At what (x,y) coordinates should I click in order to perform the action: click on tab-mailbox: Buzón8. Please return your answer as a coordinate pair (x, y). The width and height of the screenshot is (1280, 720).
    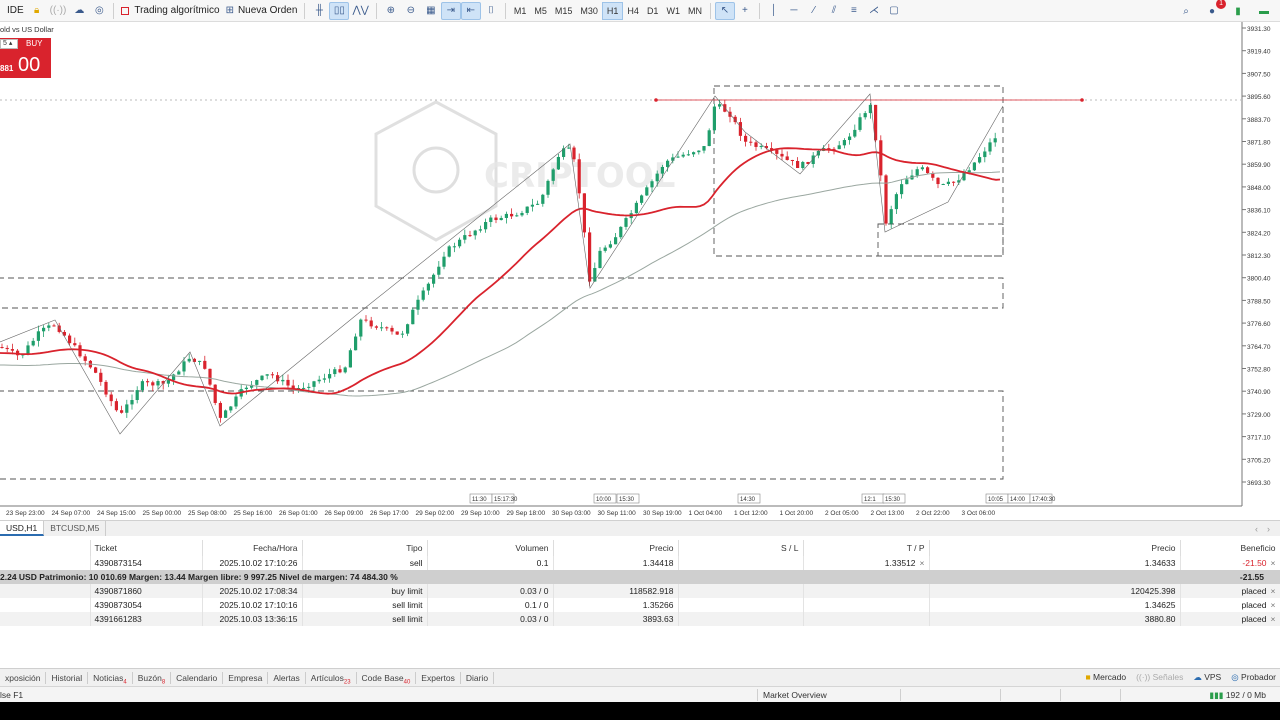
    Looking at the image, I should click on (152, 678).